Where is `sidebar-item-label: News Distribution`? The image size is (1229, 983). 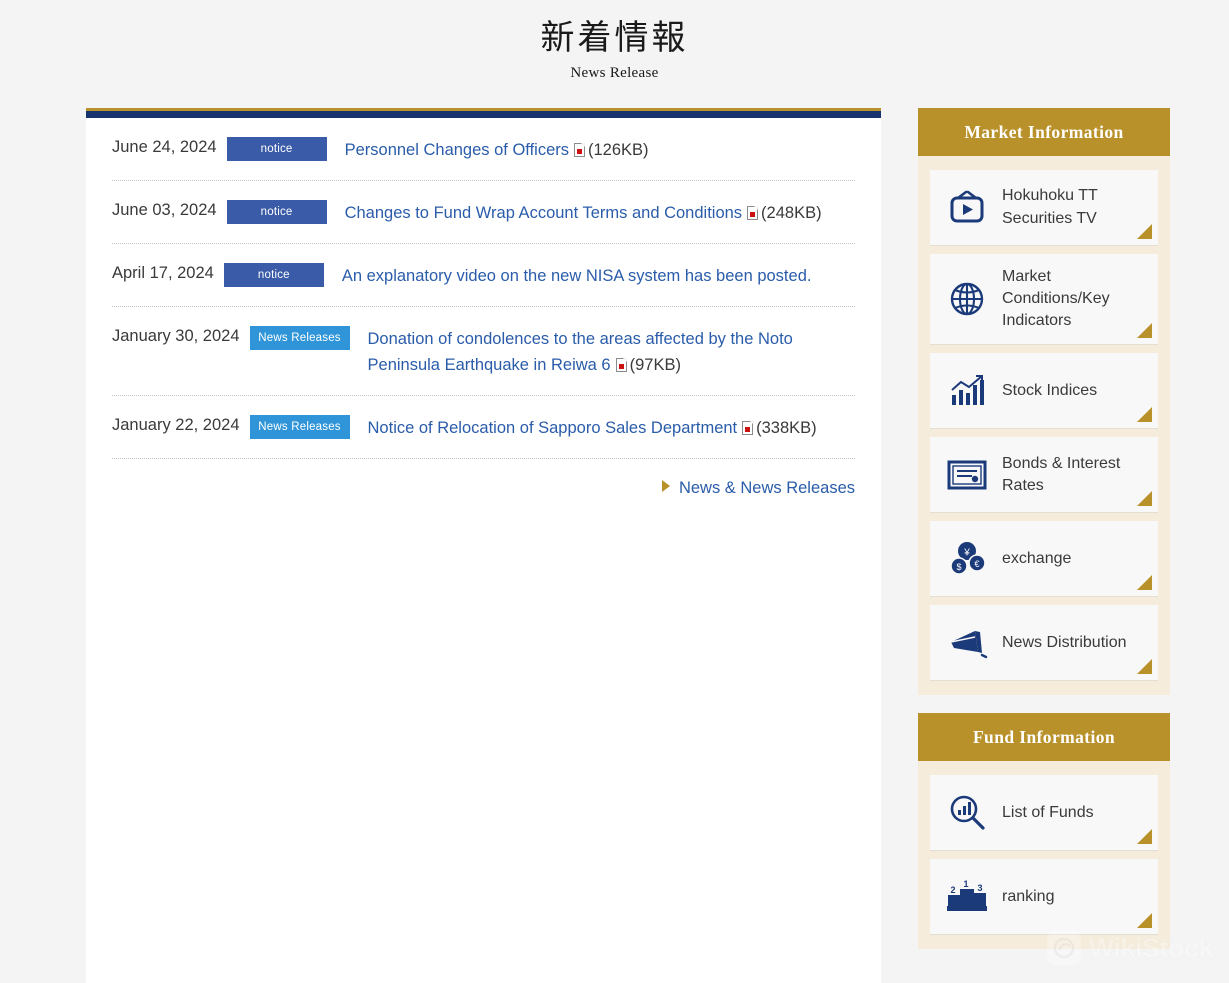 sidebar-item-label: News Distribution is located at coordinates (1064, 642).